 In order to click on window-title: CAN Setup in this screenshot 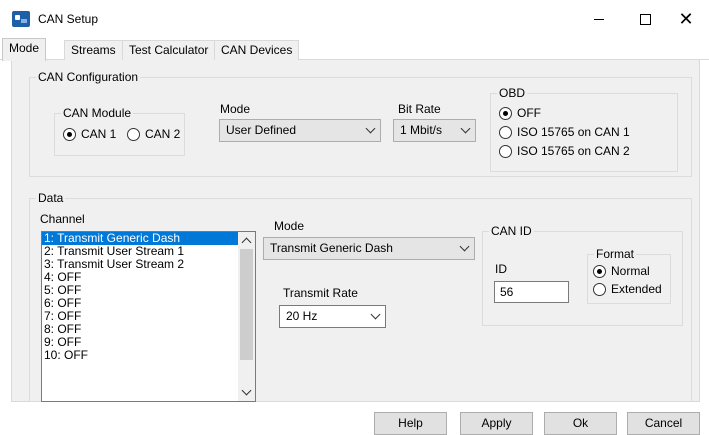, I will do `click(68, 19)`.